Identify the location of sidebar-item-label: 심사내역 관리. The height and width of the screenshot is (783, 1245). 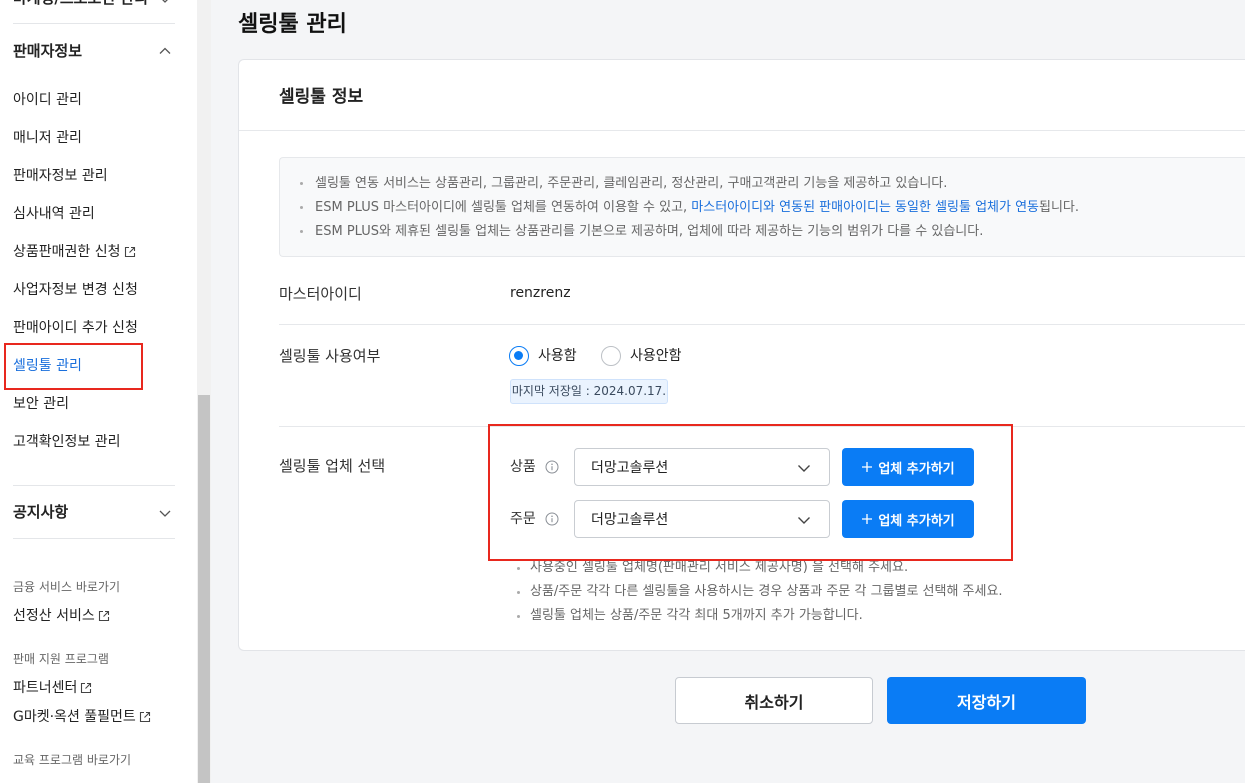
(54, 214).